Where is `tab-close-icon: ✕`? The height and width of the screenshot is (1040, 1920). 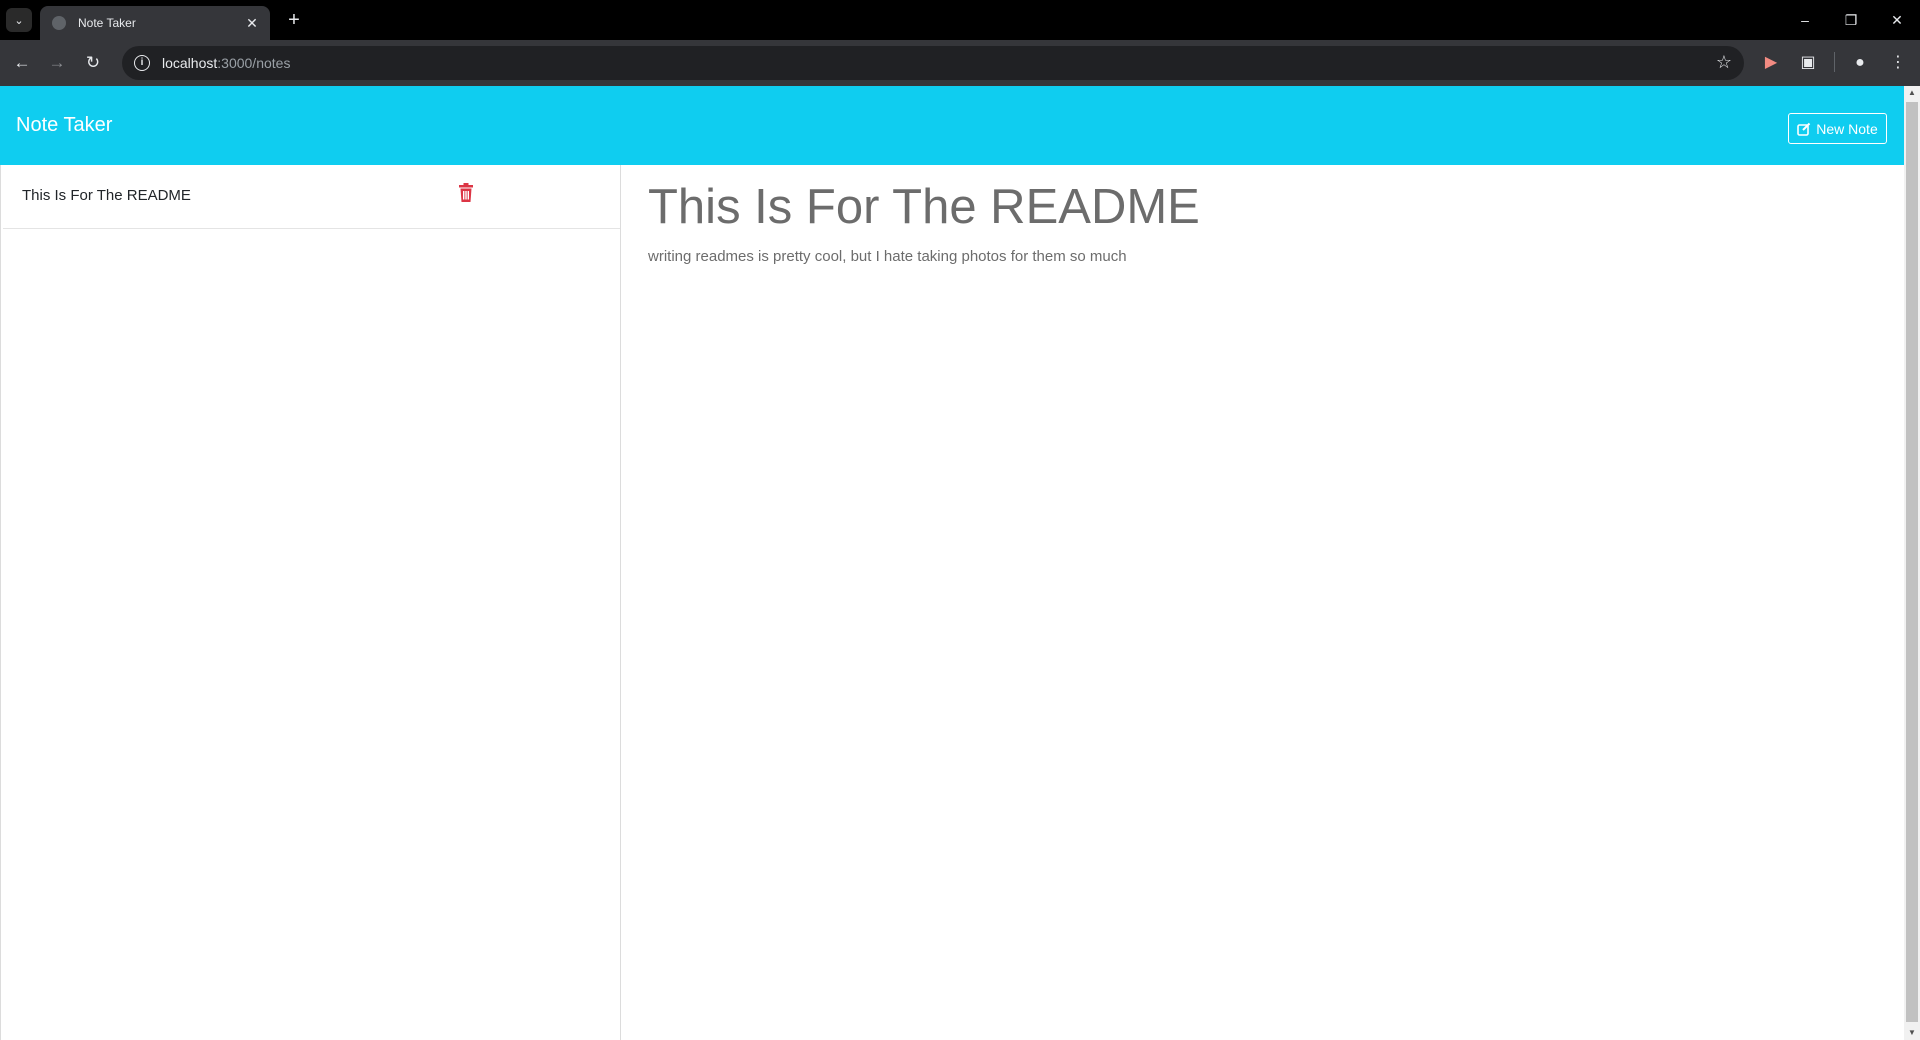
tab-close-icon: ✕ is located at coordinates (252, 23).